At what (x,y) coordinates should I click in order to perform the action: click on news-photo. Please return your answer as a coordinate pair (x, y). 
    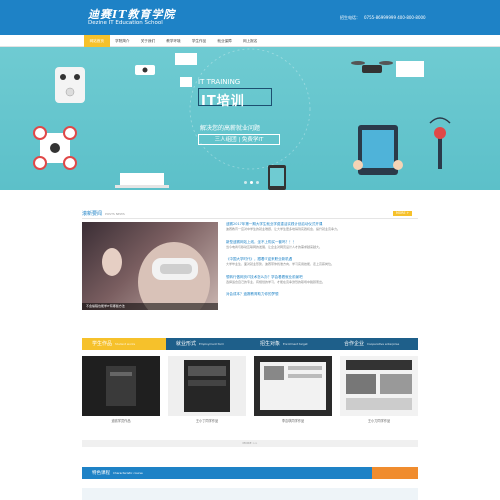
    Looking at the image, I should click on (150, 266).